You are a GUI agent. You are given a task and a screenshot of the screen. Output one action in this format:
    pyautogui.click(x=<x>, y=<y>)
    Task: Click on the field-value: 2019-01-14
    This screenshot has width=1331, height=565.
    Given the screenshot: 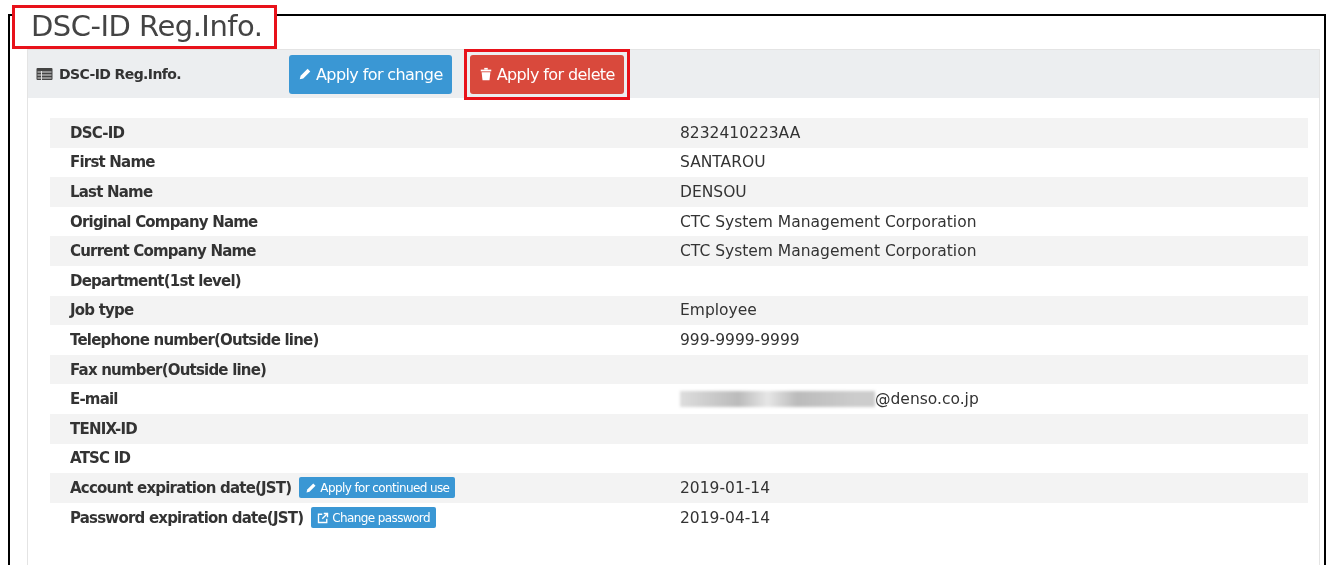 What is the action you would take?
    pyautogui.click(x=725, y=487)
    